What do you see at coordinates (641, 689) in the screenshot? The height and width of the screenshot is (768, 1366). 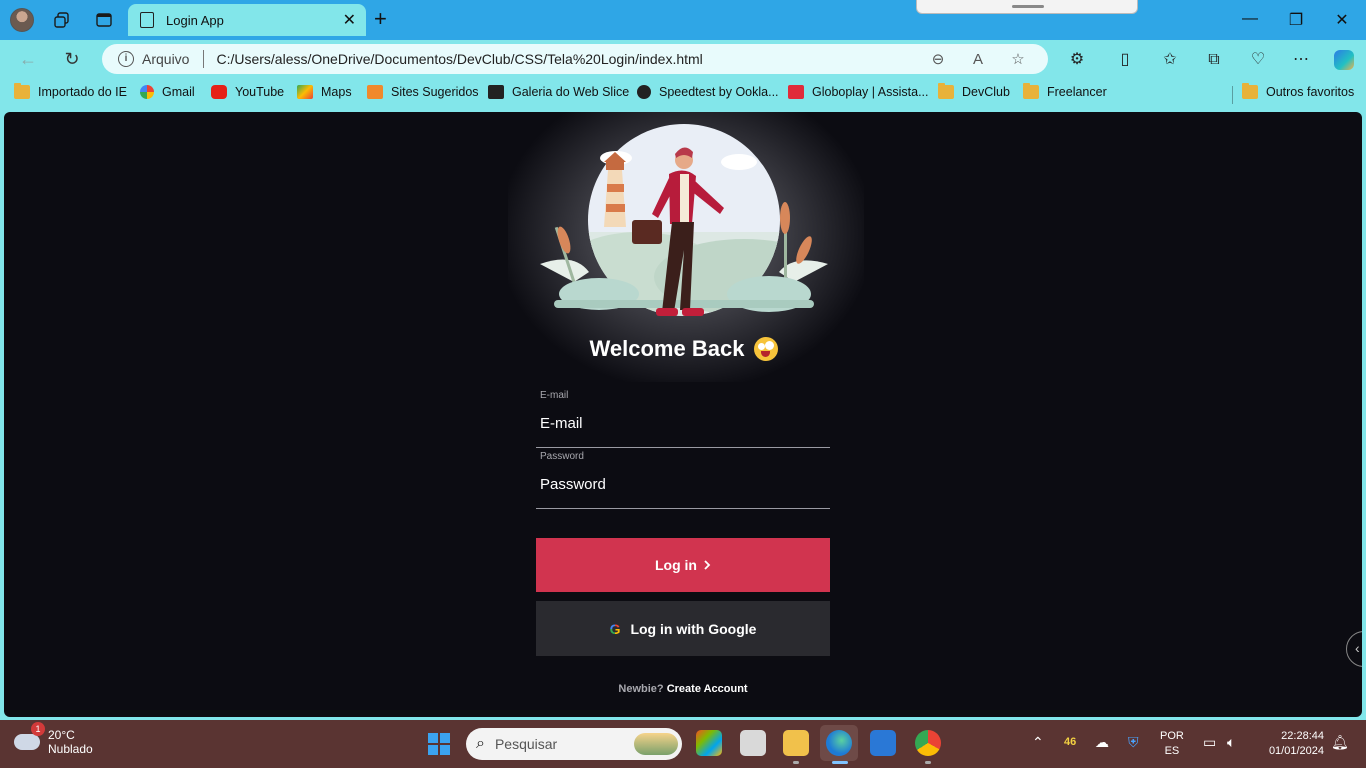 I see `signup-question: Newbie?` at bounding box center [641, 689].